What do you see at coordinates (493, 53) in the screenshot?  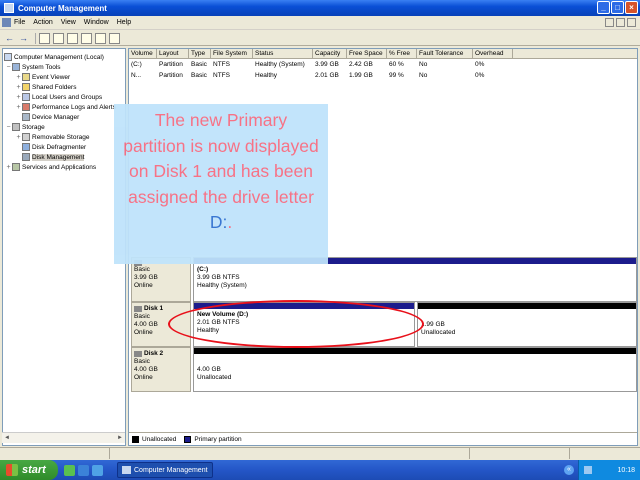 I see `column-overhead: Overhead` at bounding box center [493, 53].